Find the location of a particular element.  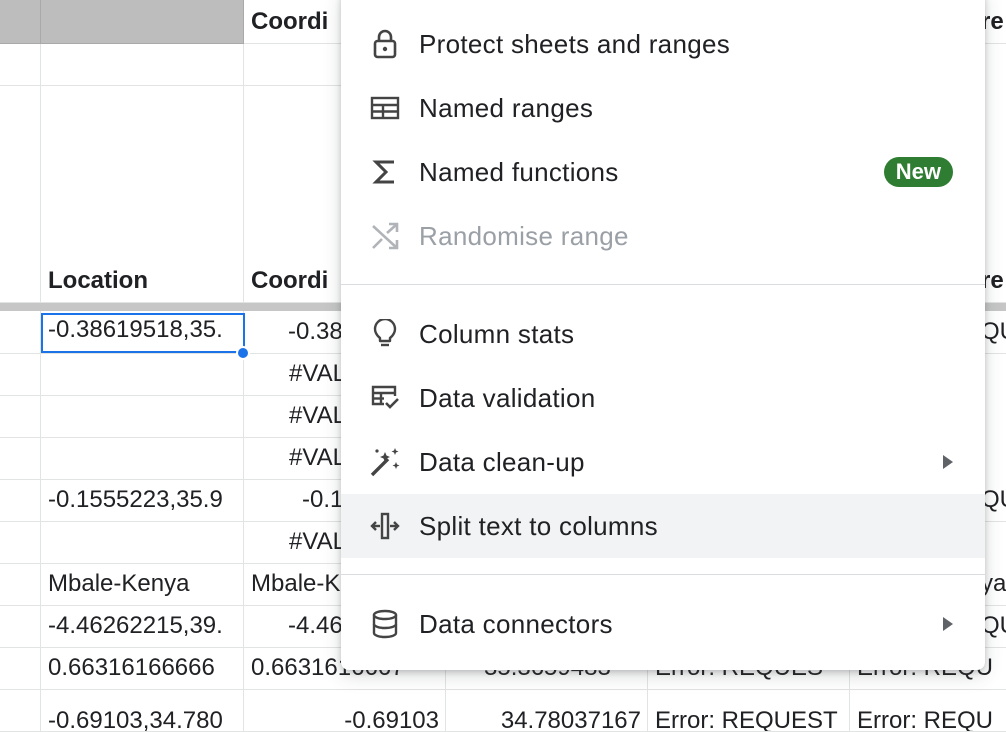

far-right-subheader: re is located at coordinates (995, 194).